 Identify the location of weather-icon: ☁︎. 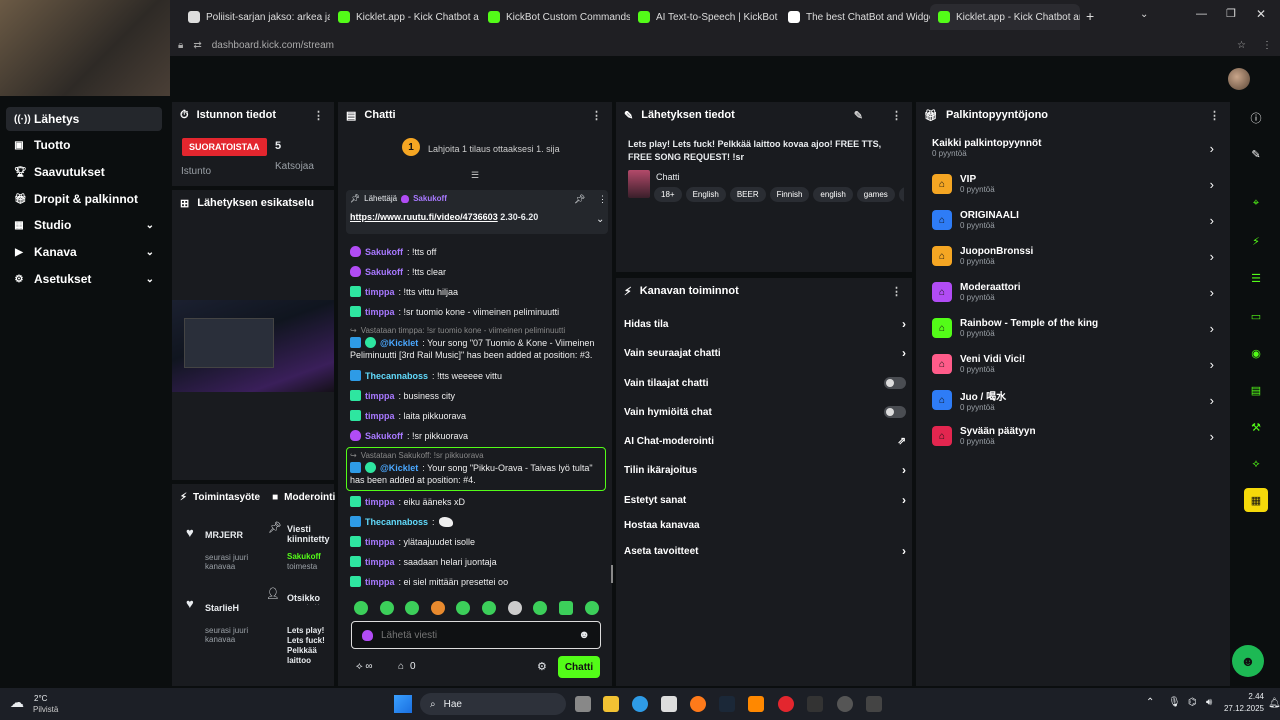
(17, 702).